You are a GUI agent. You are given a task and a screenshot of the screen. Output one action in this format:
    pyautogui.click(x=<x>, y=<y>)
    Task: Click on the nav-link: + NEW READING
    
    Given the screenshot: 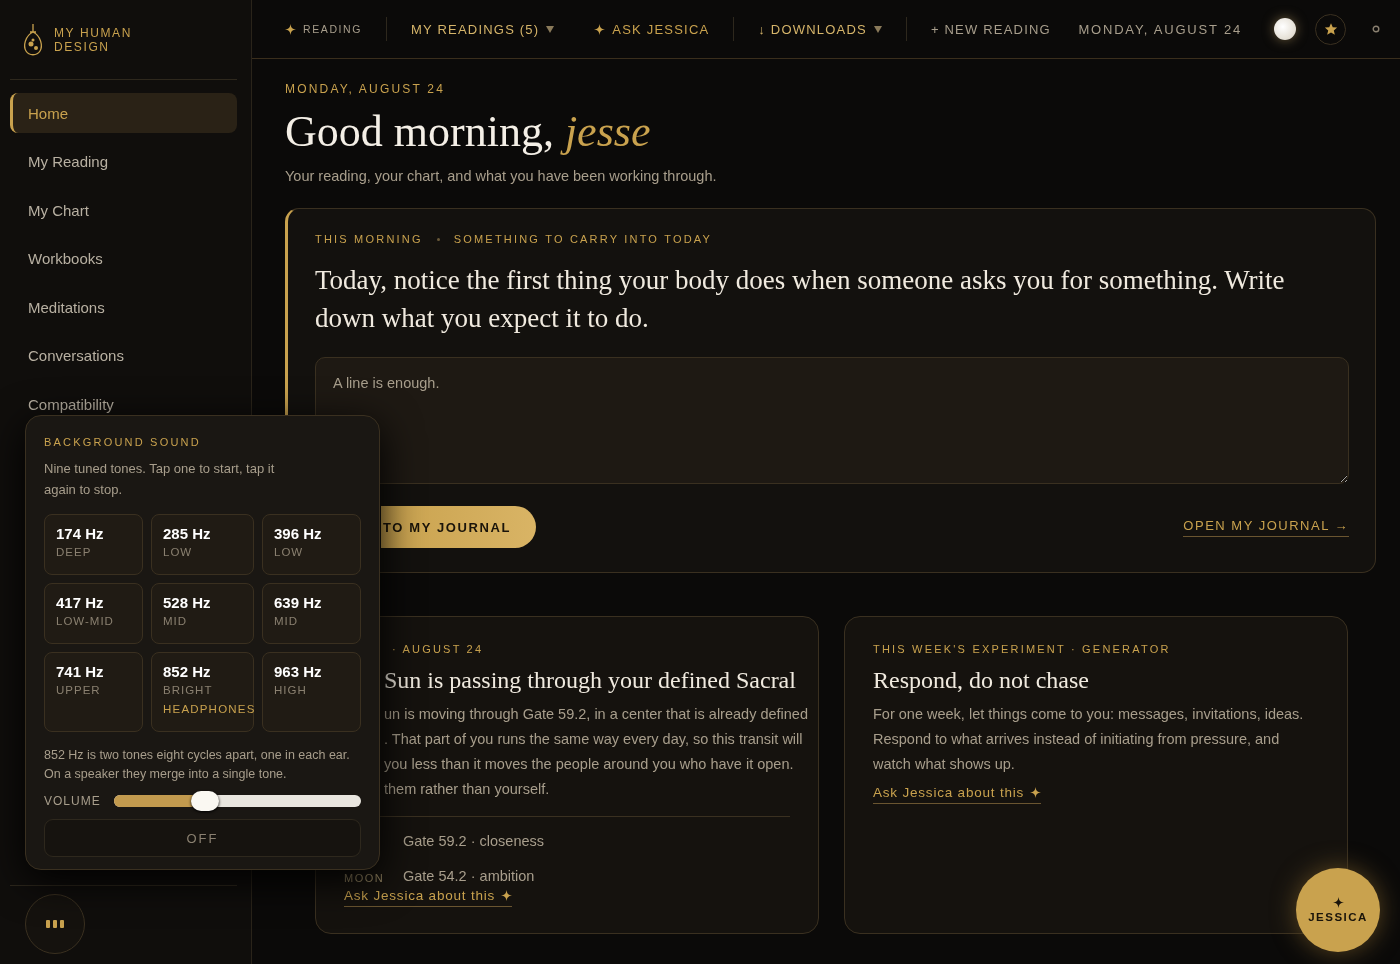 What is the action you would take?
    pyautogui.click(x=990, y=29)
    